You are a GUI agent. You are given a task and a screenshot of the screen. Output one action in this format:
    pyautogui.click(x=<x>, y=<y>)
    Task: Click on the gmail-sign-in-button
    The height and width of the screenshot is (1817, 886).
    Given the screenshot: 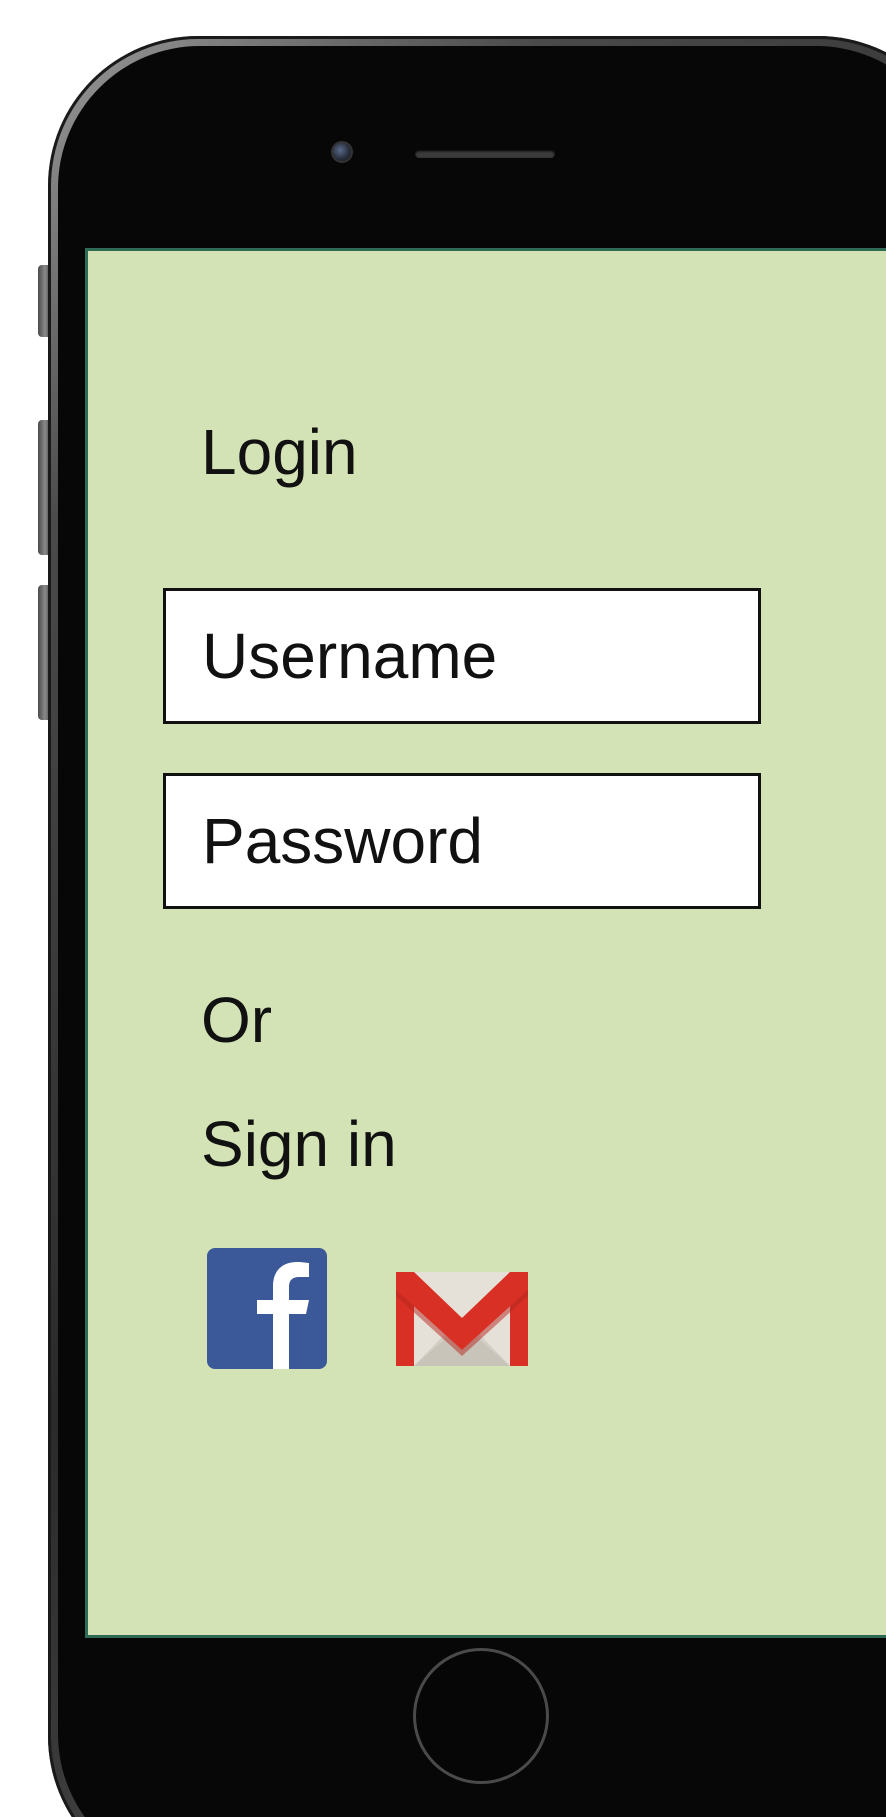 What is the action you would take?
    pyautogui.click(x=462, y=1318)
    